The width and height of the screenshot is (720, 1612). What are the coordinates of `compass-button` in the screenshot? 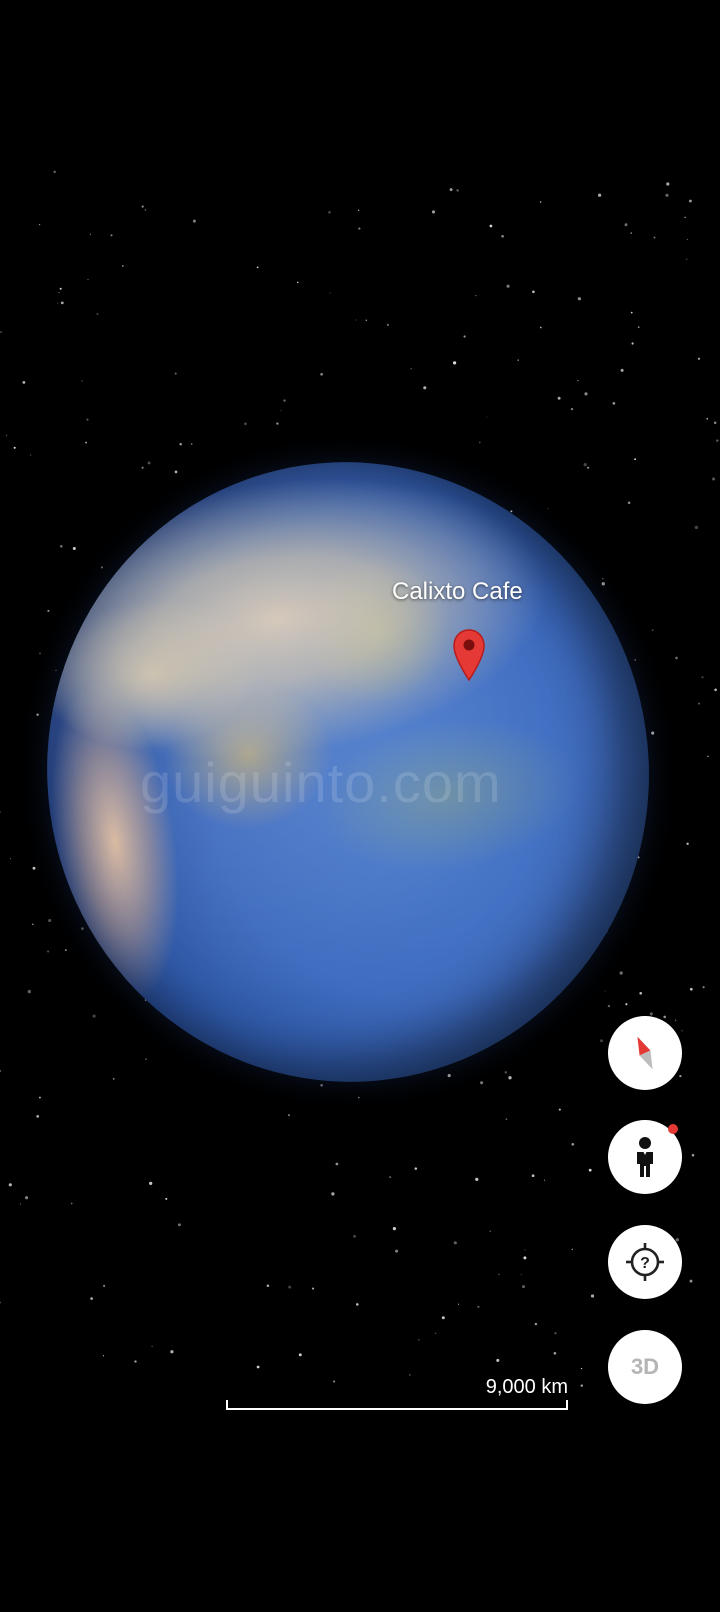 It's located at (645, 1053).